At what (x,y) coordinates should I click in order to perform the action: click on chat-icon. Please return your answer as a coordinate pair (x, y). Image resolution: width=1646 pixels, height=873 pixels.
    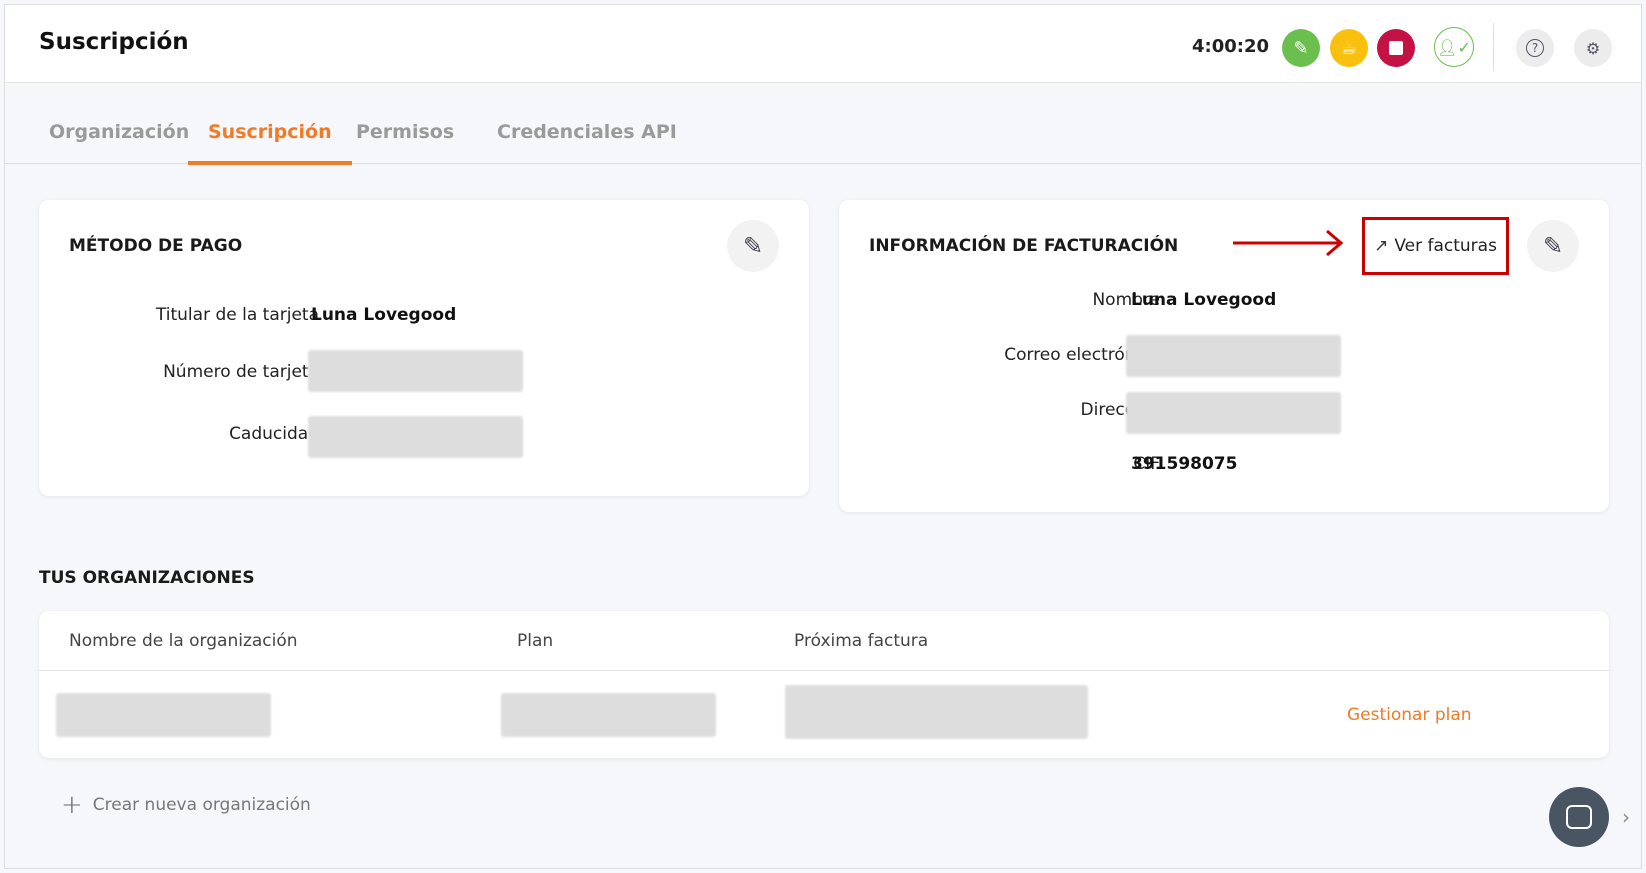
    Looking at the image, I should click on (1579, 817).